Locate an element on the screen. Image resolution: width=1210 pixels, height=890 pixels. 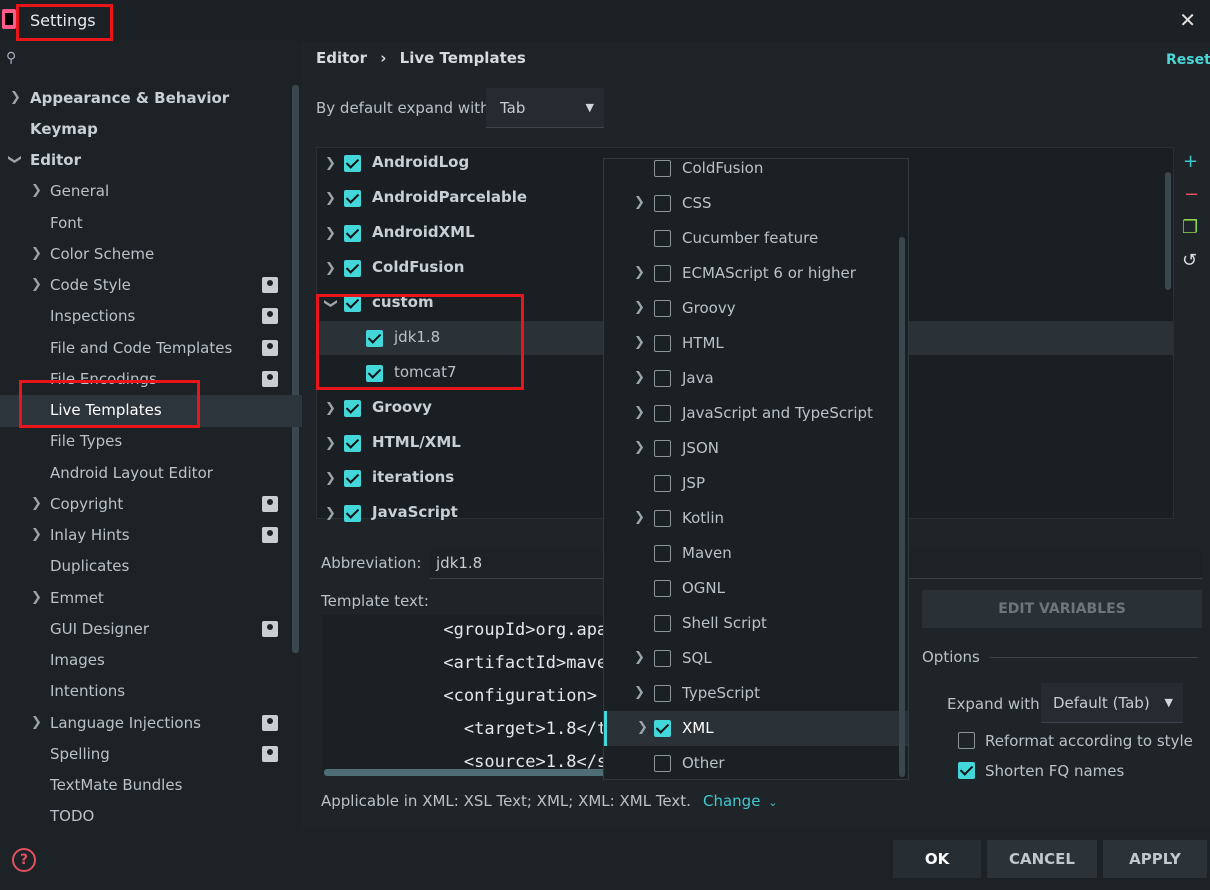
context-item: ❯ JSON is located at coordinates (756, 448).